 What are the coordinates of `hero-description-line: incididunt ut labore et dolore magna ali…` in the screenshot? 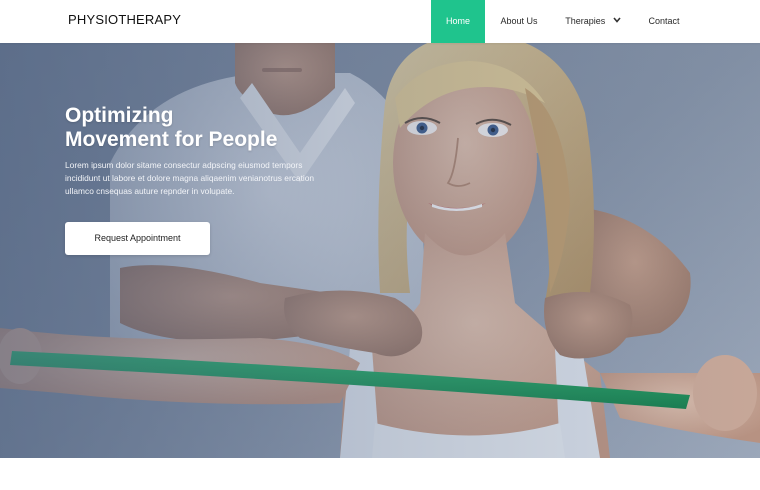 It's located at (190, 178).